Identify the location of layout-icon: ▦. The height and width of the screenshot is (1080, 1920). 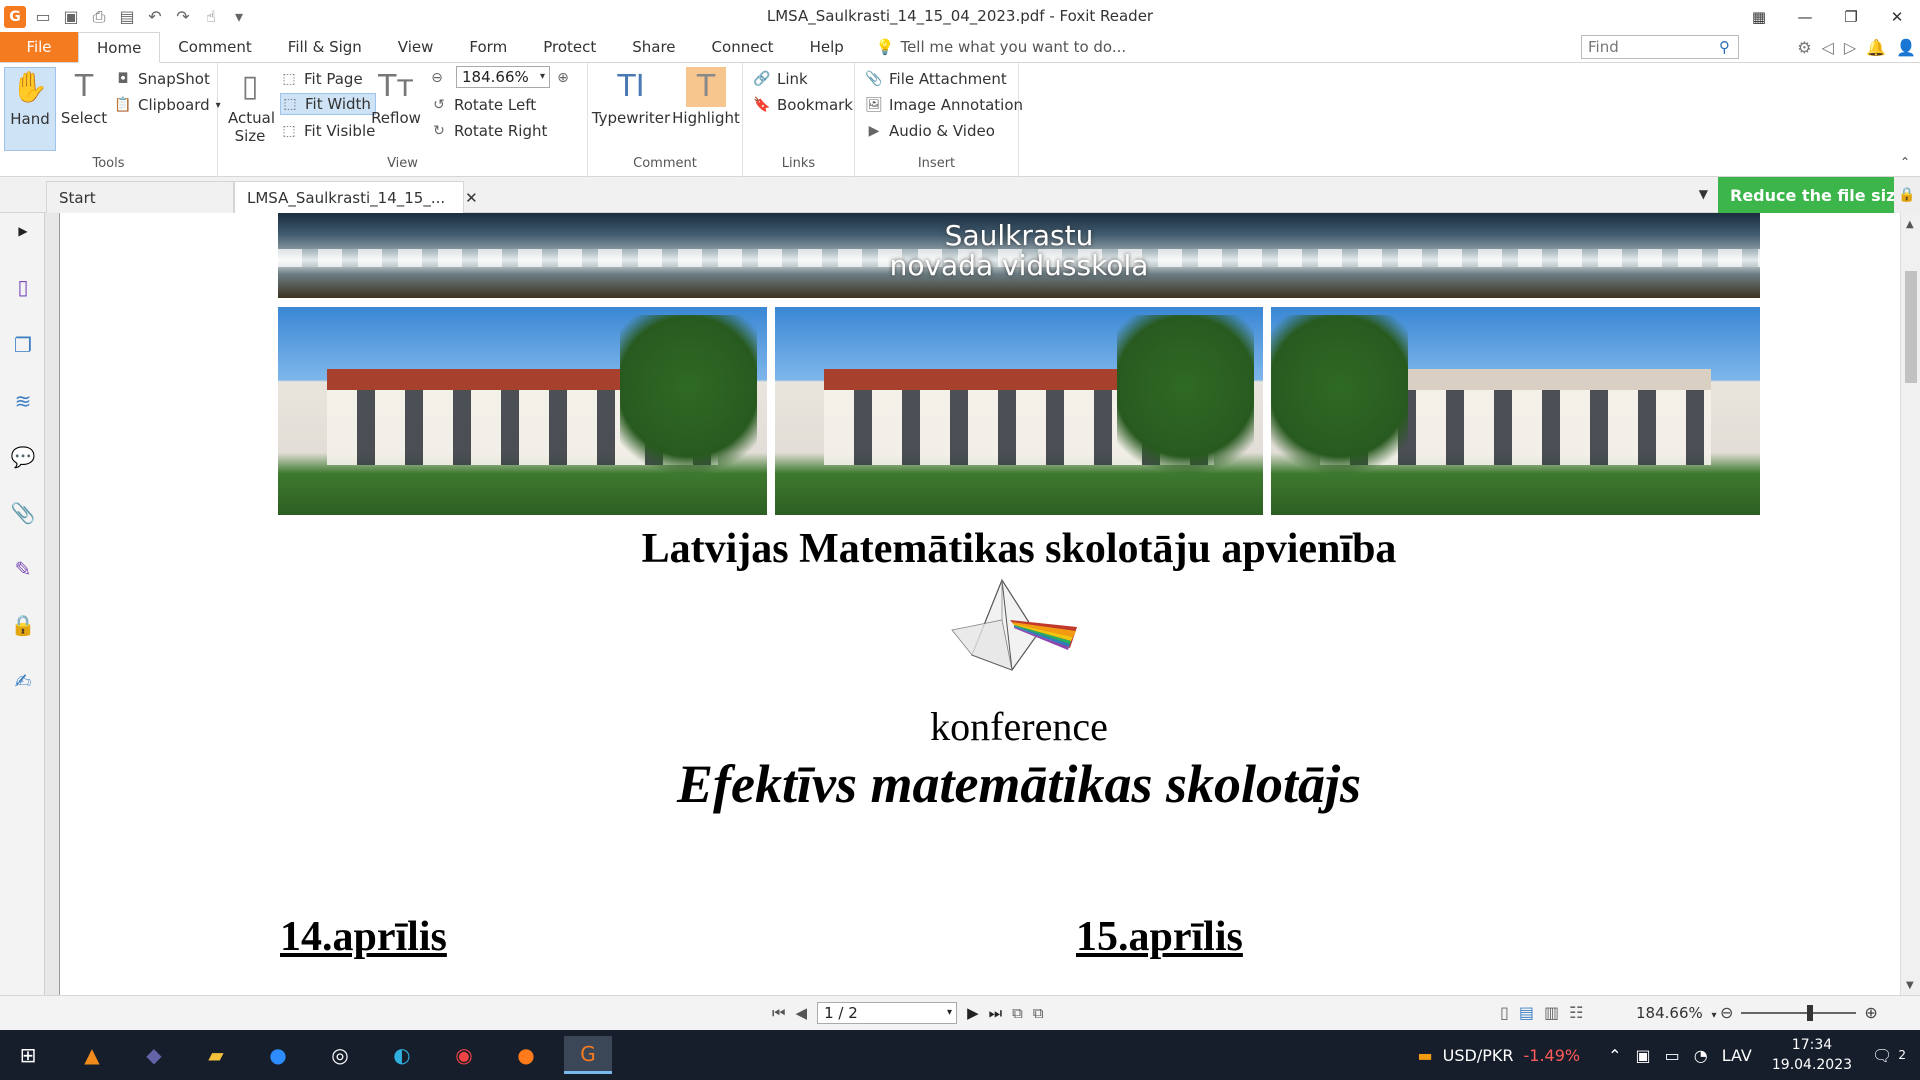
(1759, 16).